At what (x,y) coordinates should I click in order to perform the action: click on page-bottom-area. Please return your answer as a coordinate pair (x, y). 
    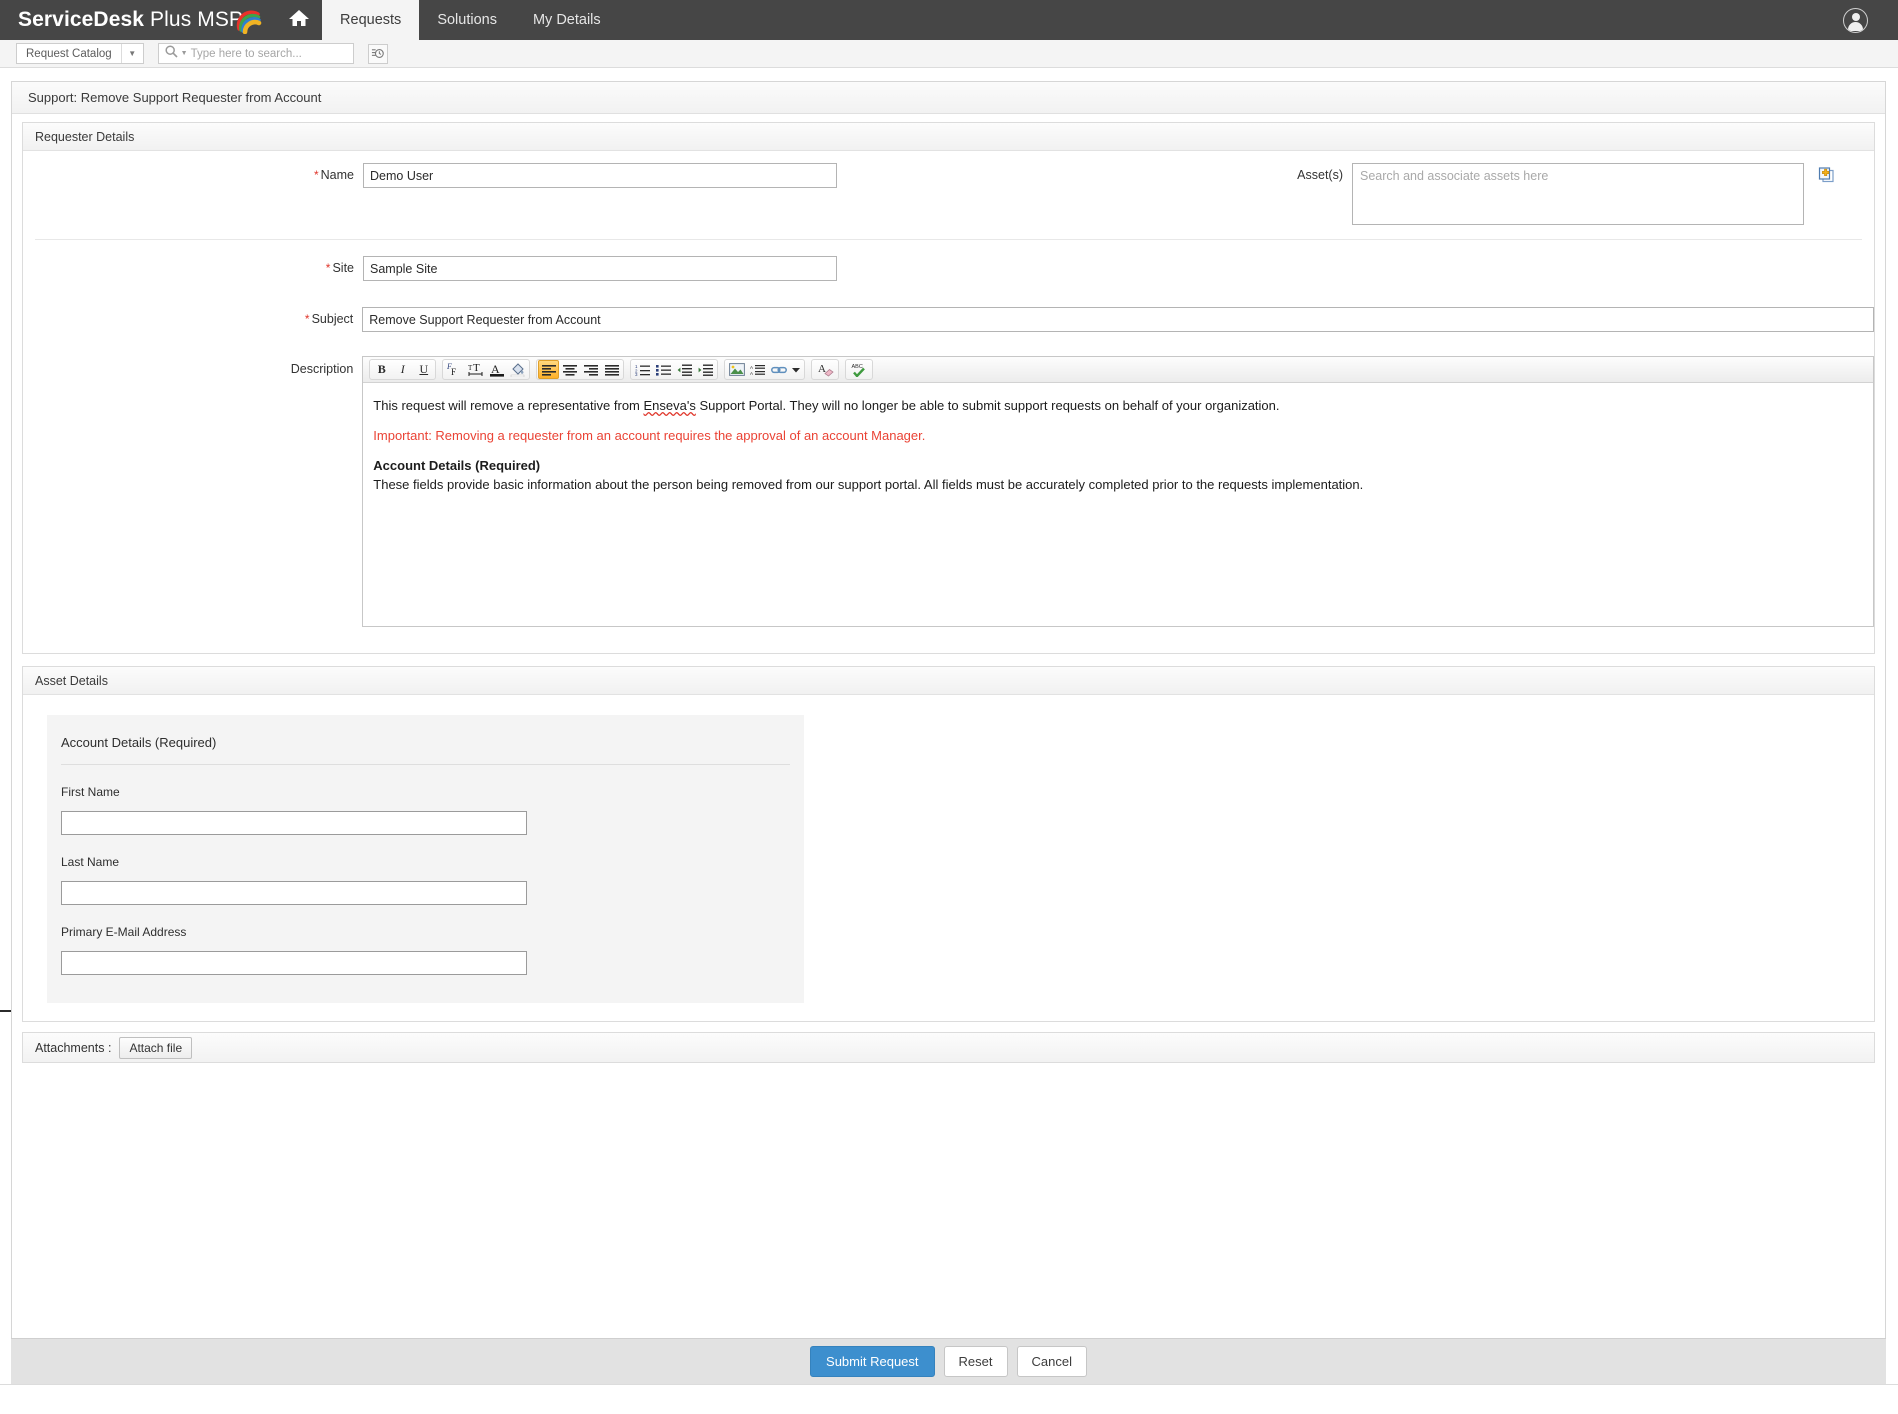
    Looking at the image, I should click on (949, 1399).